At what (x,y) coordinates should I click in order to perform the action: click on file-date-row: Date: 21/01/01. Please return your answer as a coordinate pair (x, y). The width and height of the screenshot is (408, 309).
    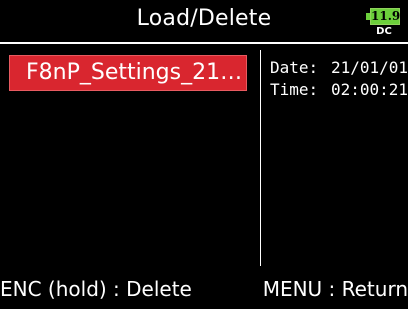
    Looking at the image, I should click on (339, 67).